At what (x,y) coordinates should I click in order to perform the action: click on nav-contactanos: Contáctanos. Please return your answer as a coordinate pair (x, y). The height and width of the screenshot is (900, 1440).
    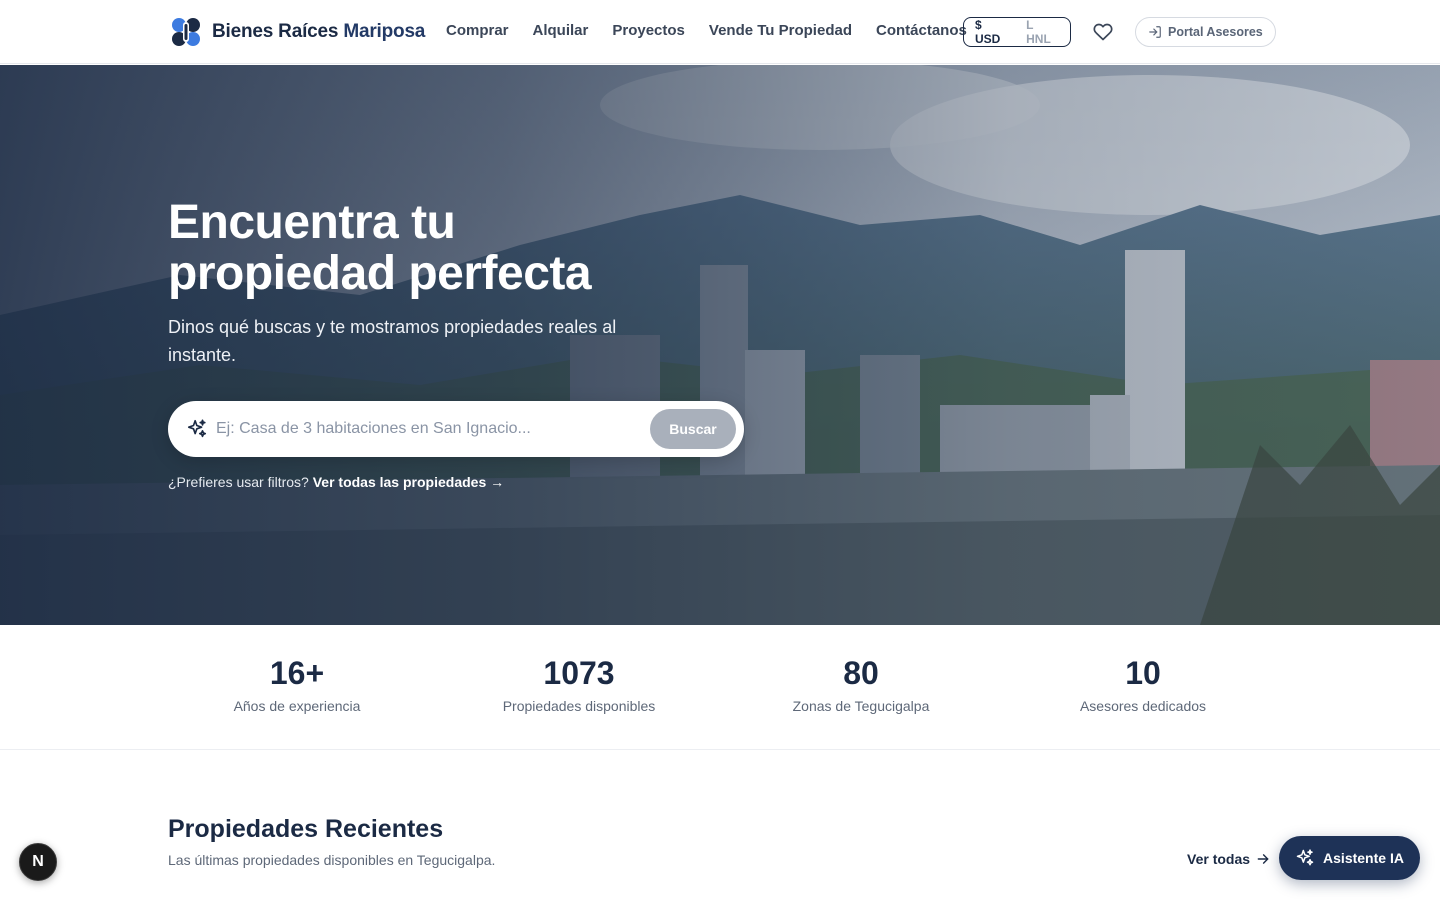
    Looking at the image, I should click on (921, 30).